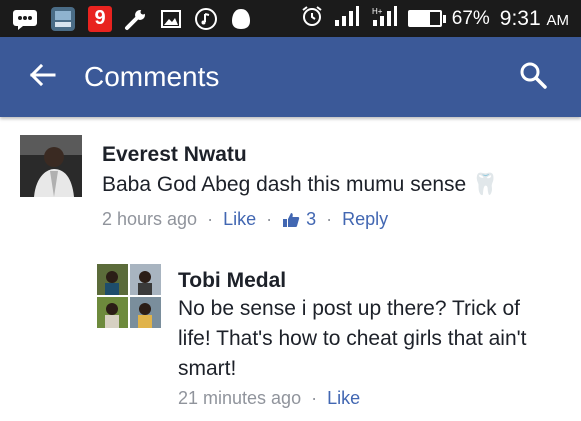  I want to click on search-icon, so click(533, 77).